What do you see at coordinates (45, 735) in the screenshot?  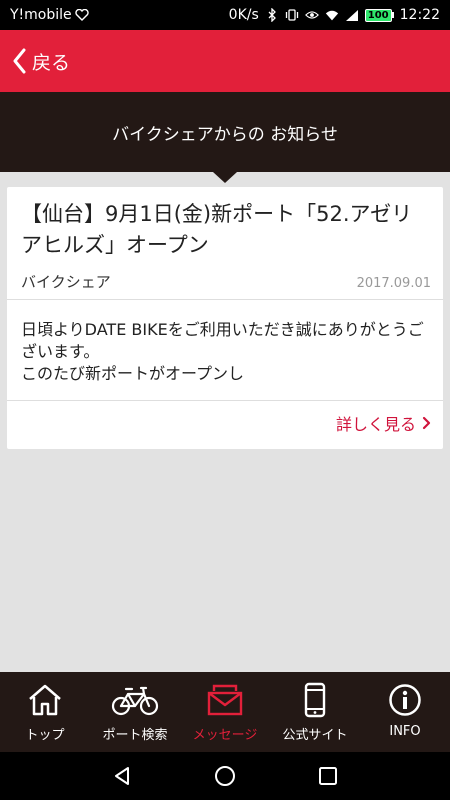 I see `tab-label: トップ` at bounding box center [45, 735].